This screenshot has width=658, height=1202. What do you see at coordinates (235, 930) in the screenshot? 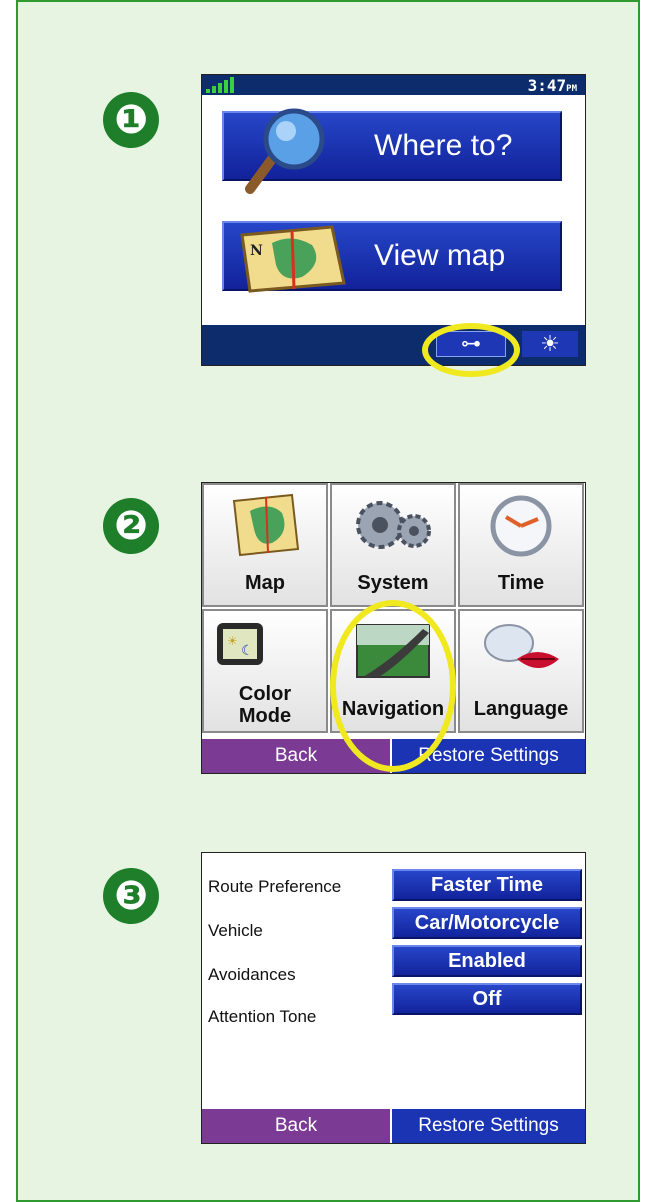
I see `vehicle-label: Vehicle` at bounding box center [235, 930].